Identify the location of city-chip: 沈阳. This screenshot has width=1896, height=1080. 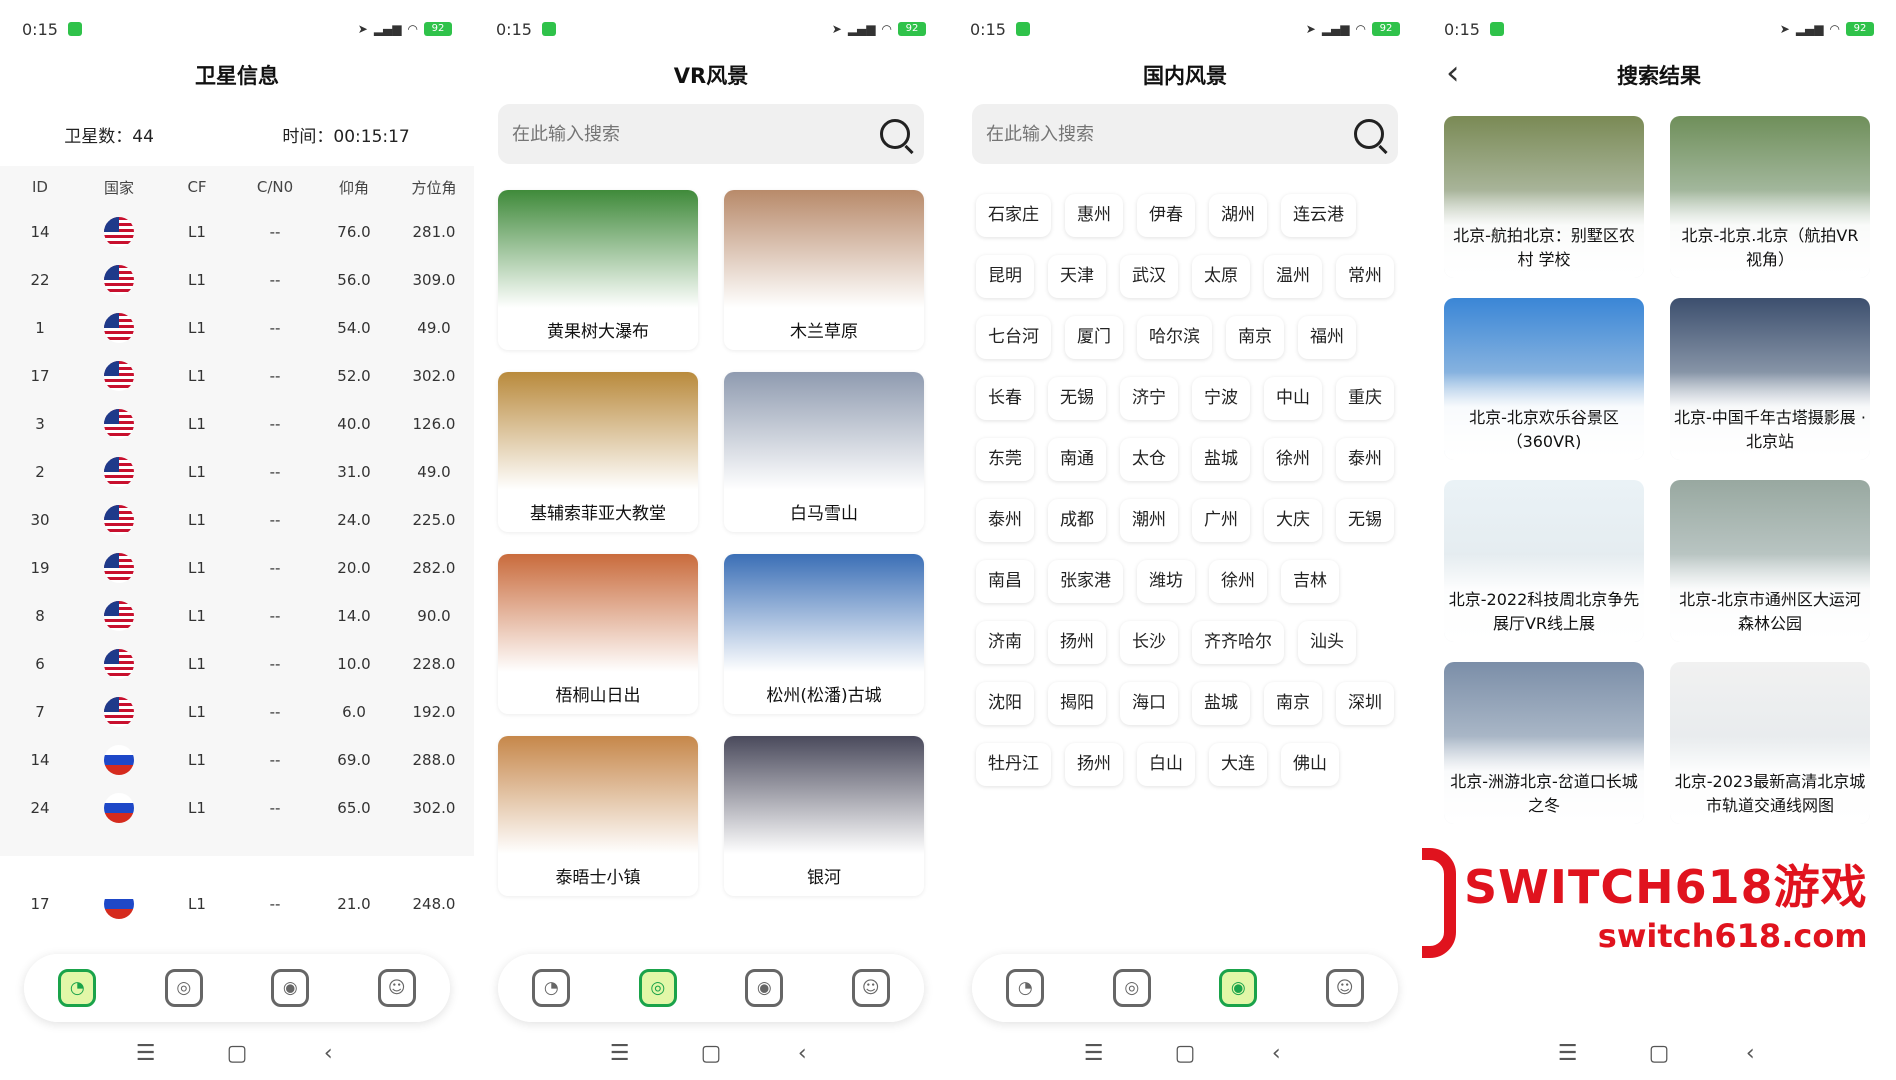
(1005, 703).